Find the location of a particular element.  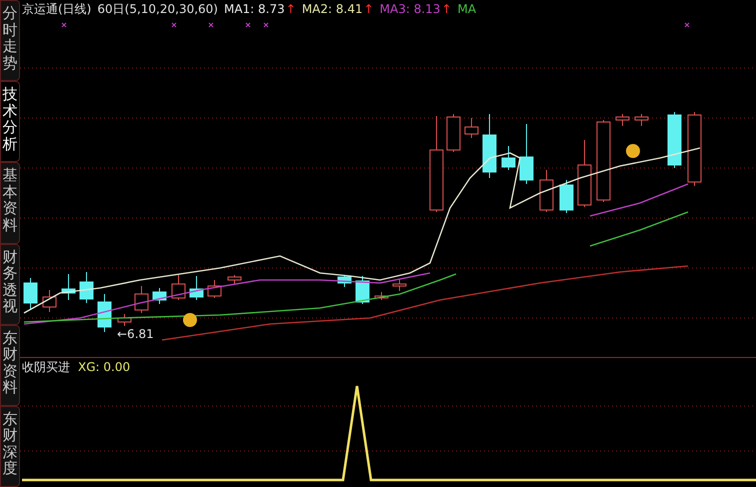

moving-average-label: MA1: 8.73 is located at coordinates (254, 9).